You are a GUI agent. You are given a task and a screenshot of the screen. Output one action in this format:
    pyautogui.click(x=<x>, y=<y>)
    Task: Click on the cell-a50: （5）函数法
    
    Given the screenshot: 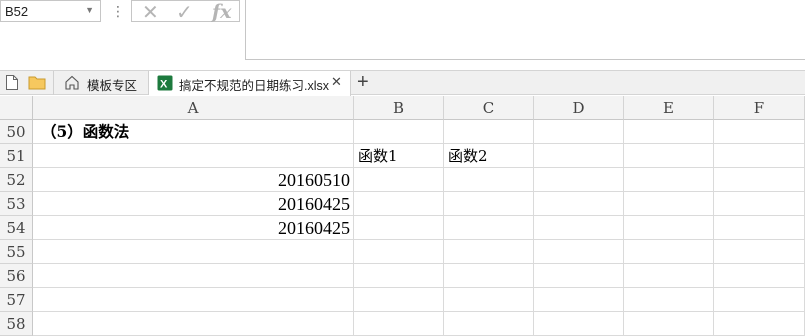 What is the action you would take?
    pyautogui.click(x=193, y=132)
    